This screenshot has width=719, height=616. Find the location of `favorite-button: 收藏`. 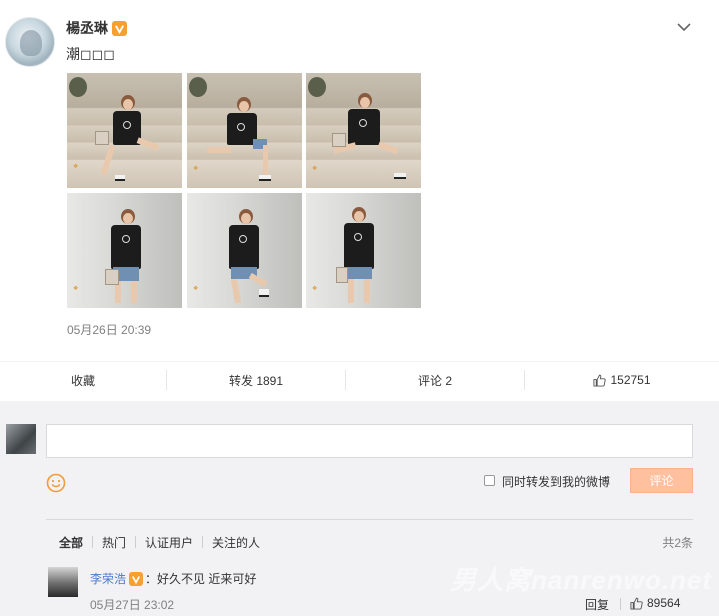

favorite-button: 收藏 is located at coordinates (83, 380).